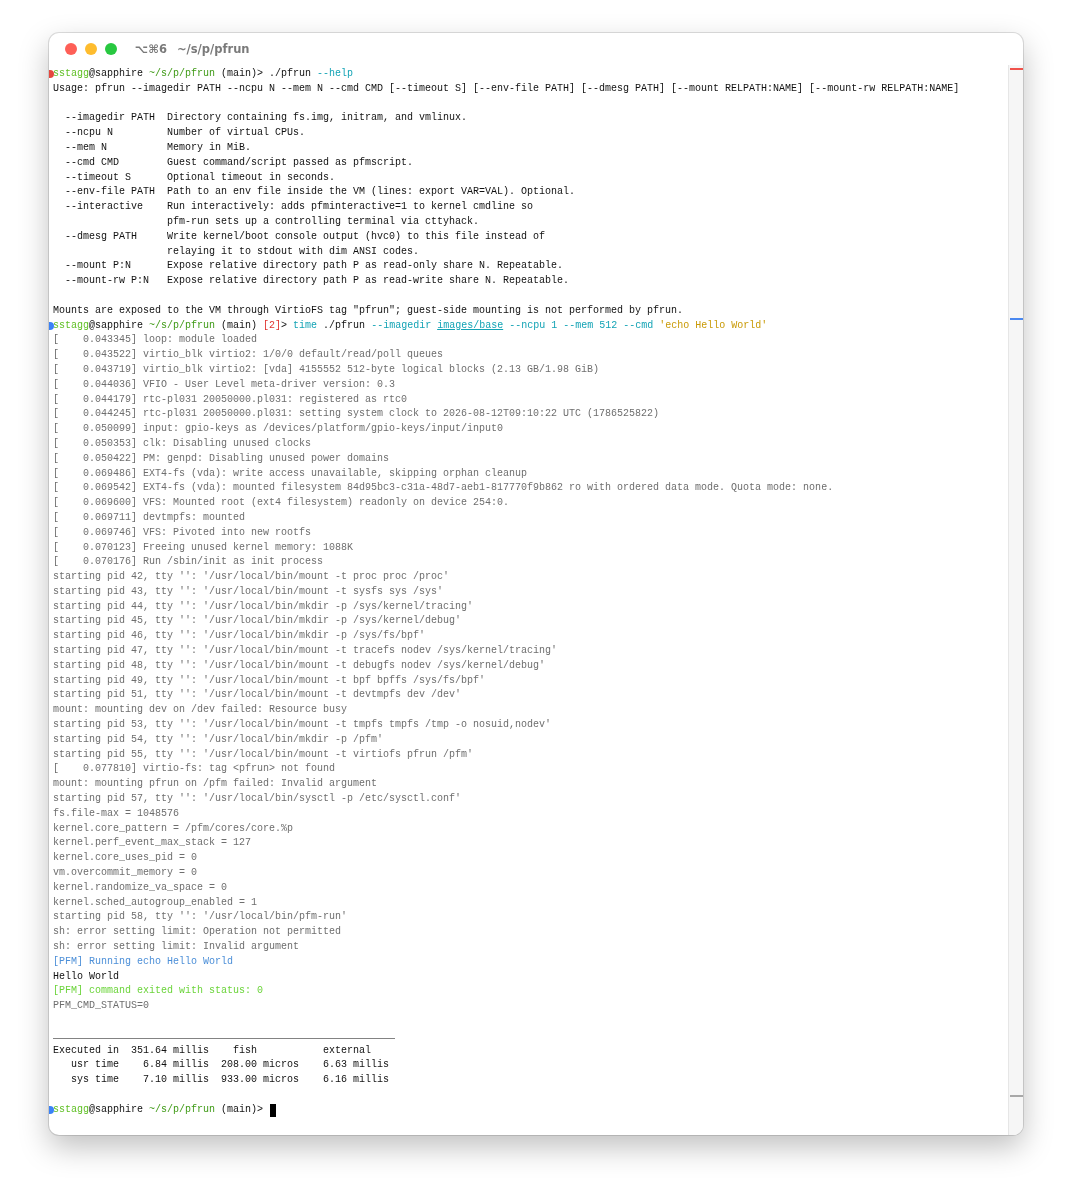  I want to click on output-line: --env-file PATH Path to an env file inside the VM (lines: export VAR=VAL). Optional., so click(320, 192).